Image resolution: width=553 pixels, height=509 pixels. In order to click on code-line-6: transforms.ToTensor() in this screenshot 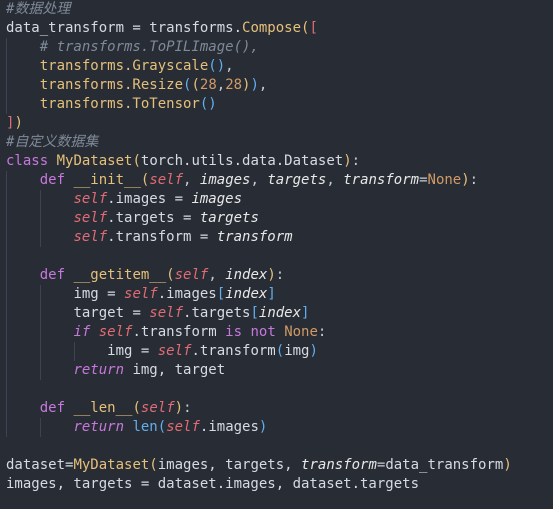, I will do `click(279, 104)`.